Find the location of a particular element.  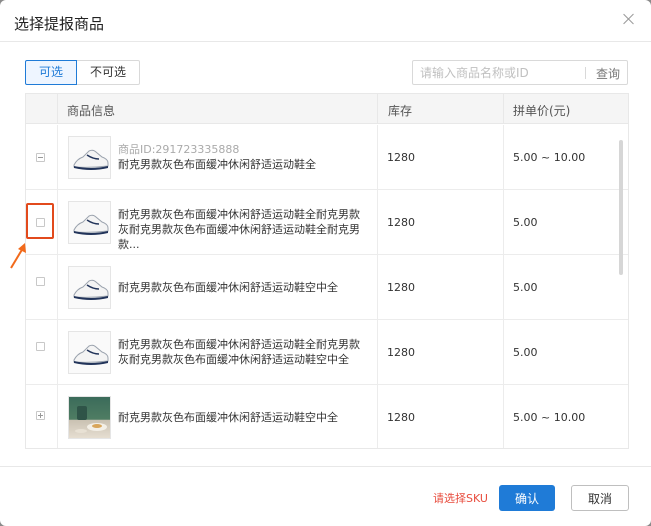

collapse-toggle-icon is located at coordinates (40, 157).